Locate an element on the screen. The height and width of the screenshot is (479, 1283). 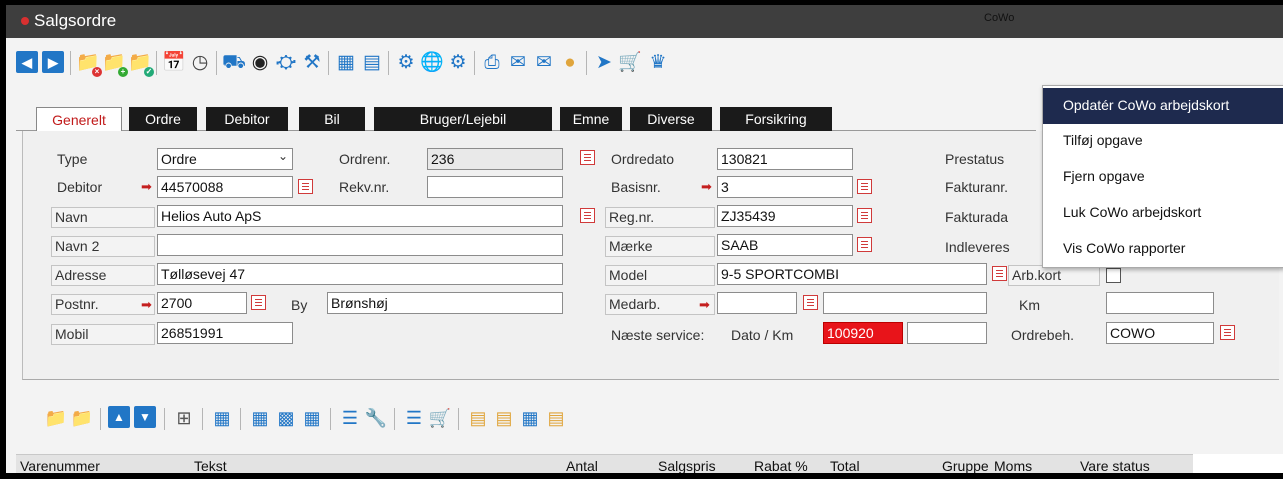
basisnr-field: 3 is located at coordinates (785, 187).